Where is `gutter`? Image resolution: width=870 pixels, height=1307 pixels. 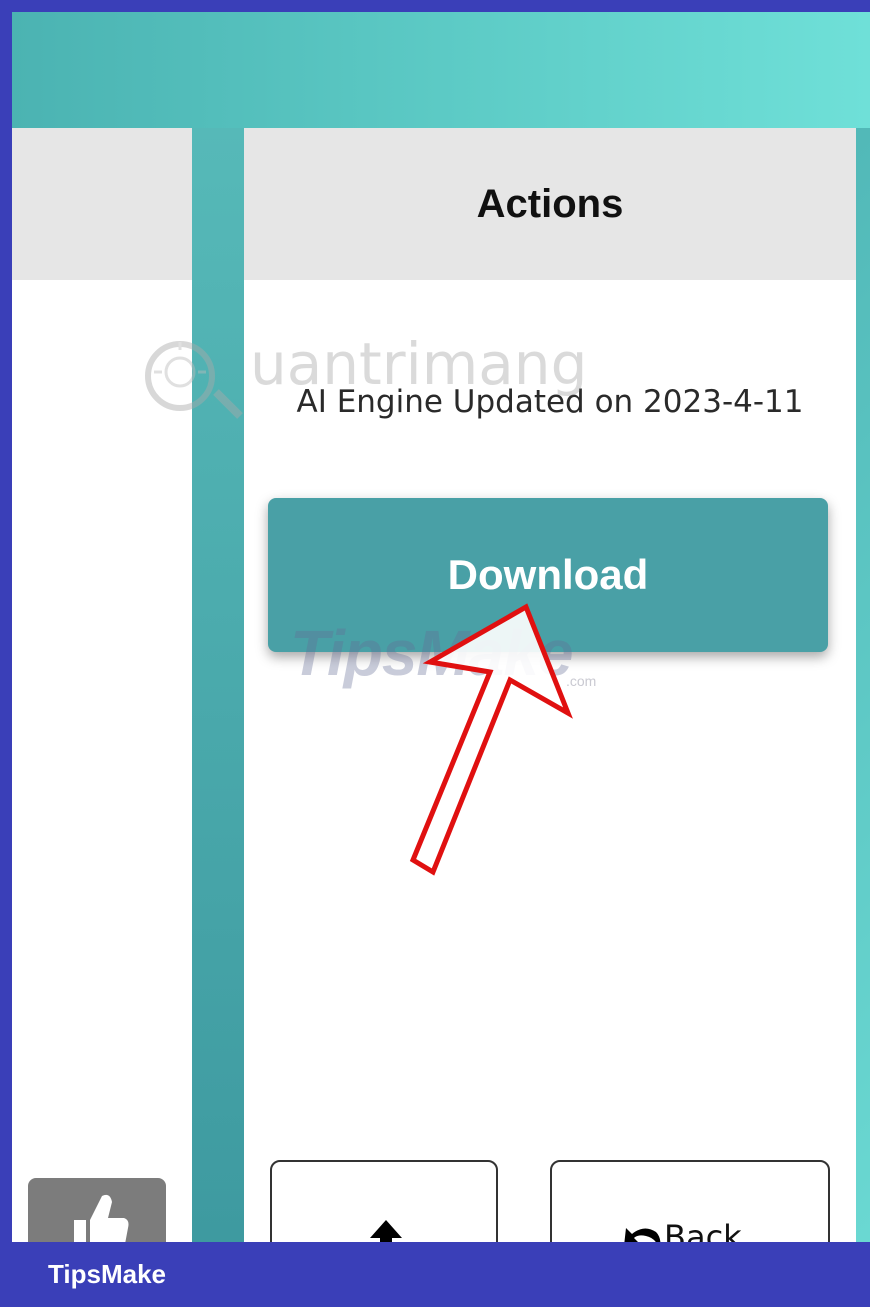
gutter is located at coordinates (218, 685).